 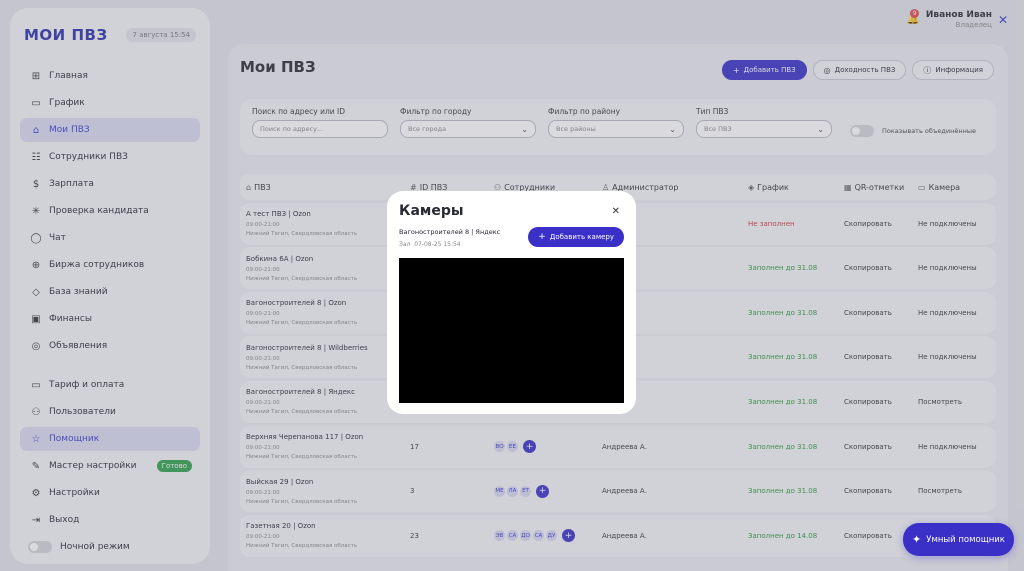 What do you see at coordinates (616, 211) in the screenshot?
I see `close-icon: ✕` at bounding box center [616, 211].